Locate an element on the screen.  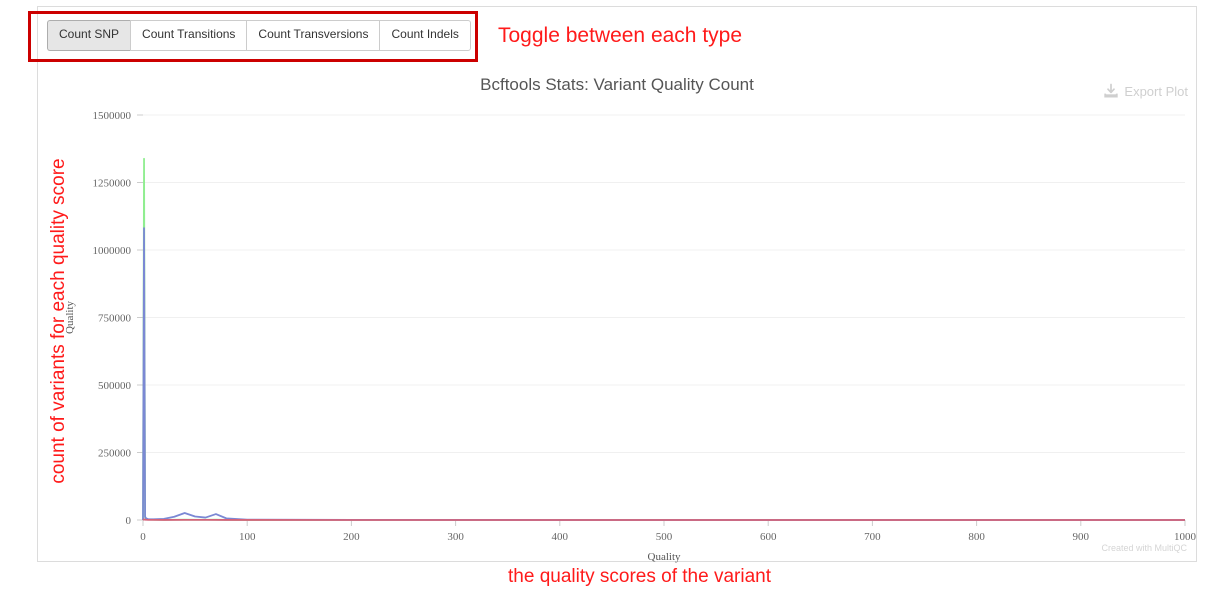
svg-text: 500000 is located at coordinates (115, 386).